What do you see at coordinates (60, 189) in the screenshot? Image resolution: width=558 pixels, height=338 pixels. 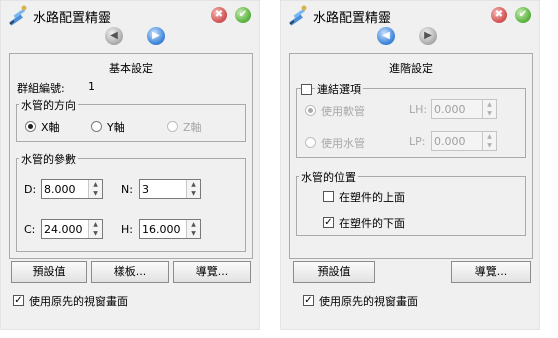 I see `param-d-value: 8.000` at bounding box center [60, 189].